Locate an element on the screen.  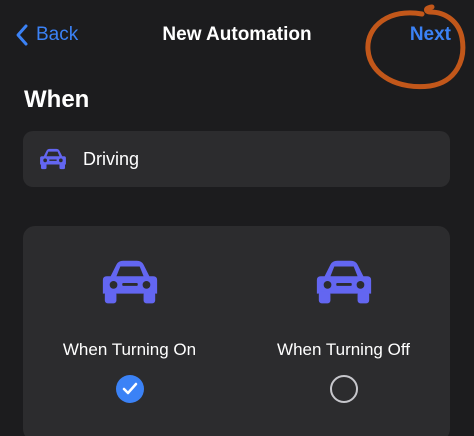
page-title: New Automation is located at coordinates (237, 34).